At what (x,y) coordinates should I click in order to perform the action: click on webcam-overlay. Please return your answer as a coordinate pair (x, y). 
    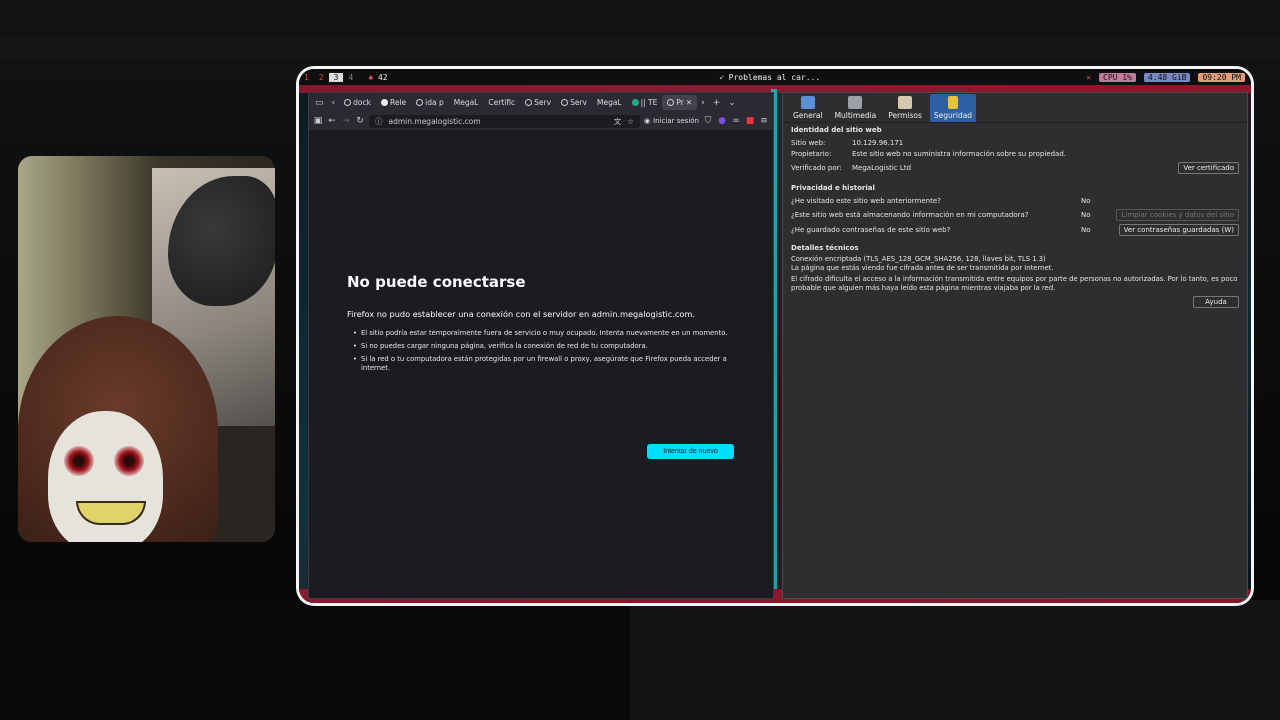
    Looking at the image, I should click on (146, 349).